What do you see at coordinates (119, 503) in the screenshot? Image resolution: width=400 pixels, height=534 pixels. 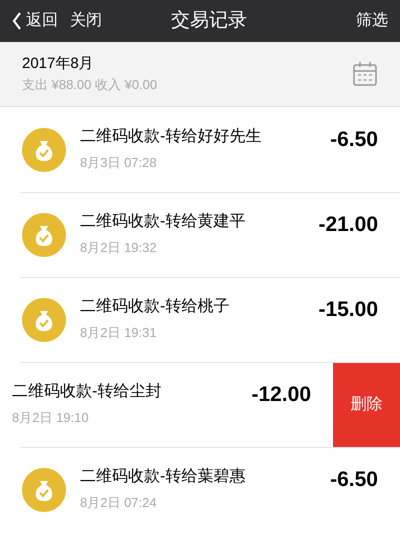 I see `transaction-time: 8月2日 07:24` at bounding box center [119, 503].